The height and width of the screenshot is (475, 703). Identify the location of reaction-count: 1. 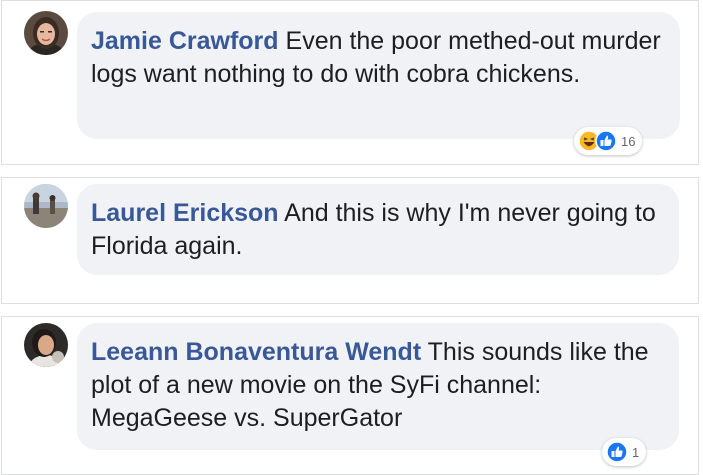
(636, 452).